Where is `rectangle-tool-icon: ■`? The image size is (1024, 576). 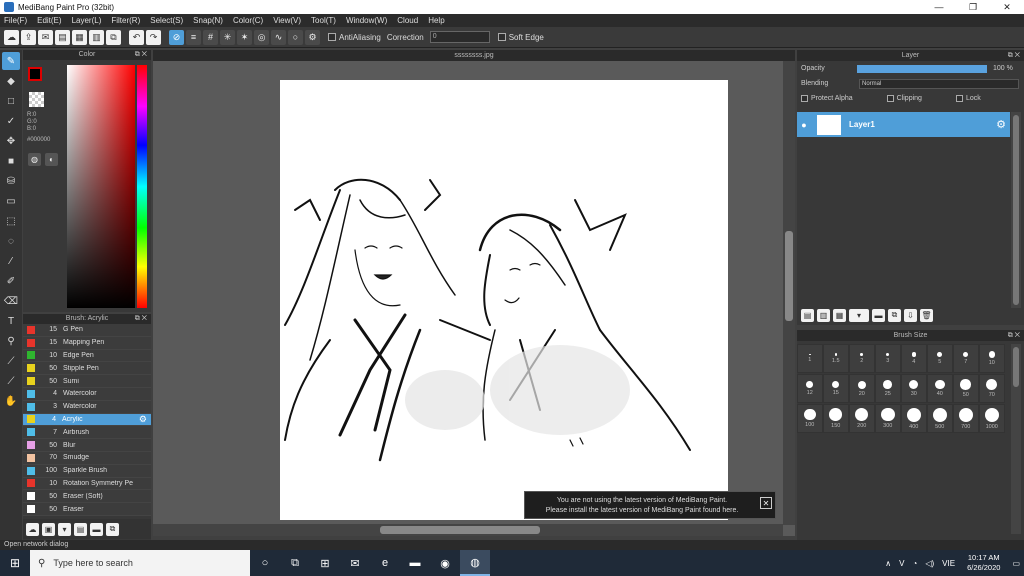
rectangle-tool-icon: ■ is located at coordinates (11, 161).